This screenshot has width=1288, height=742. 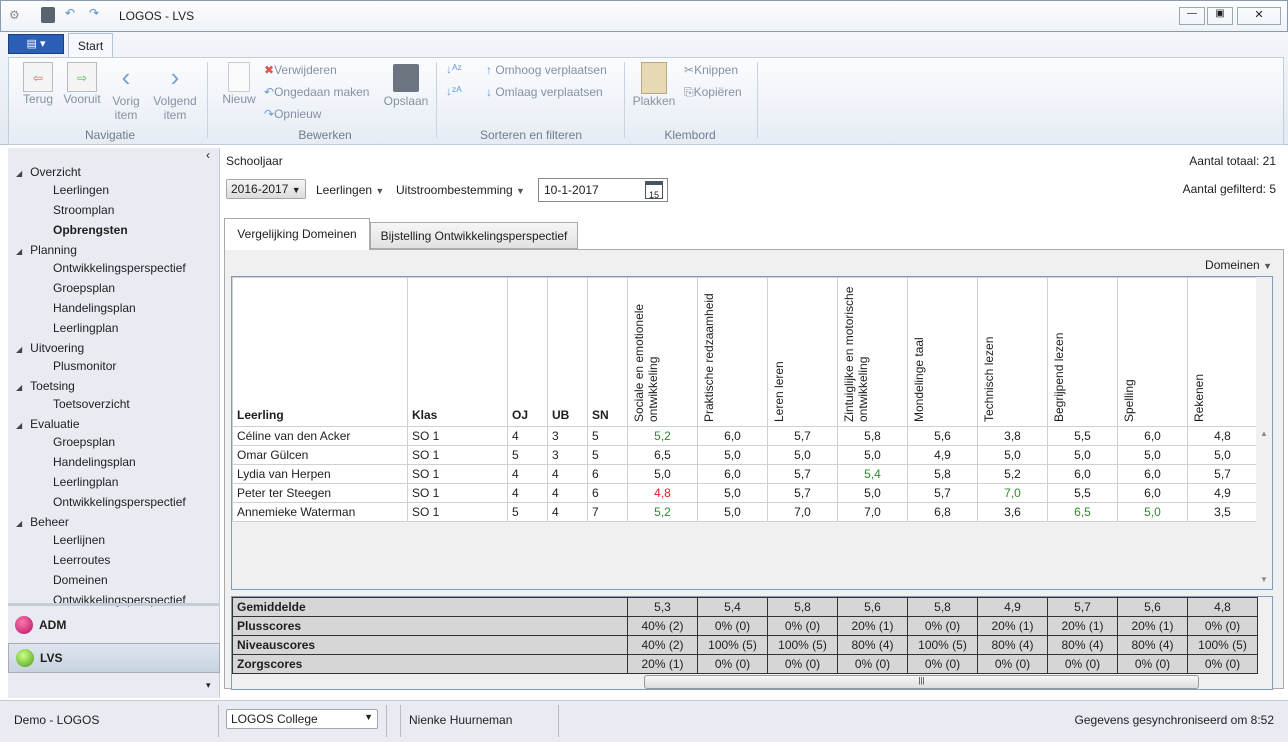 I want to click on column-header: Leren leren, so click(x=802, y=352).